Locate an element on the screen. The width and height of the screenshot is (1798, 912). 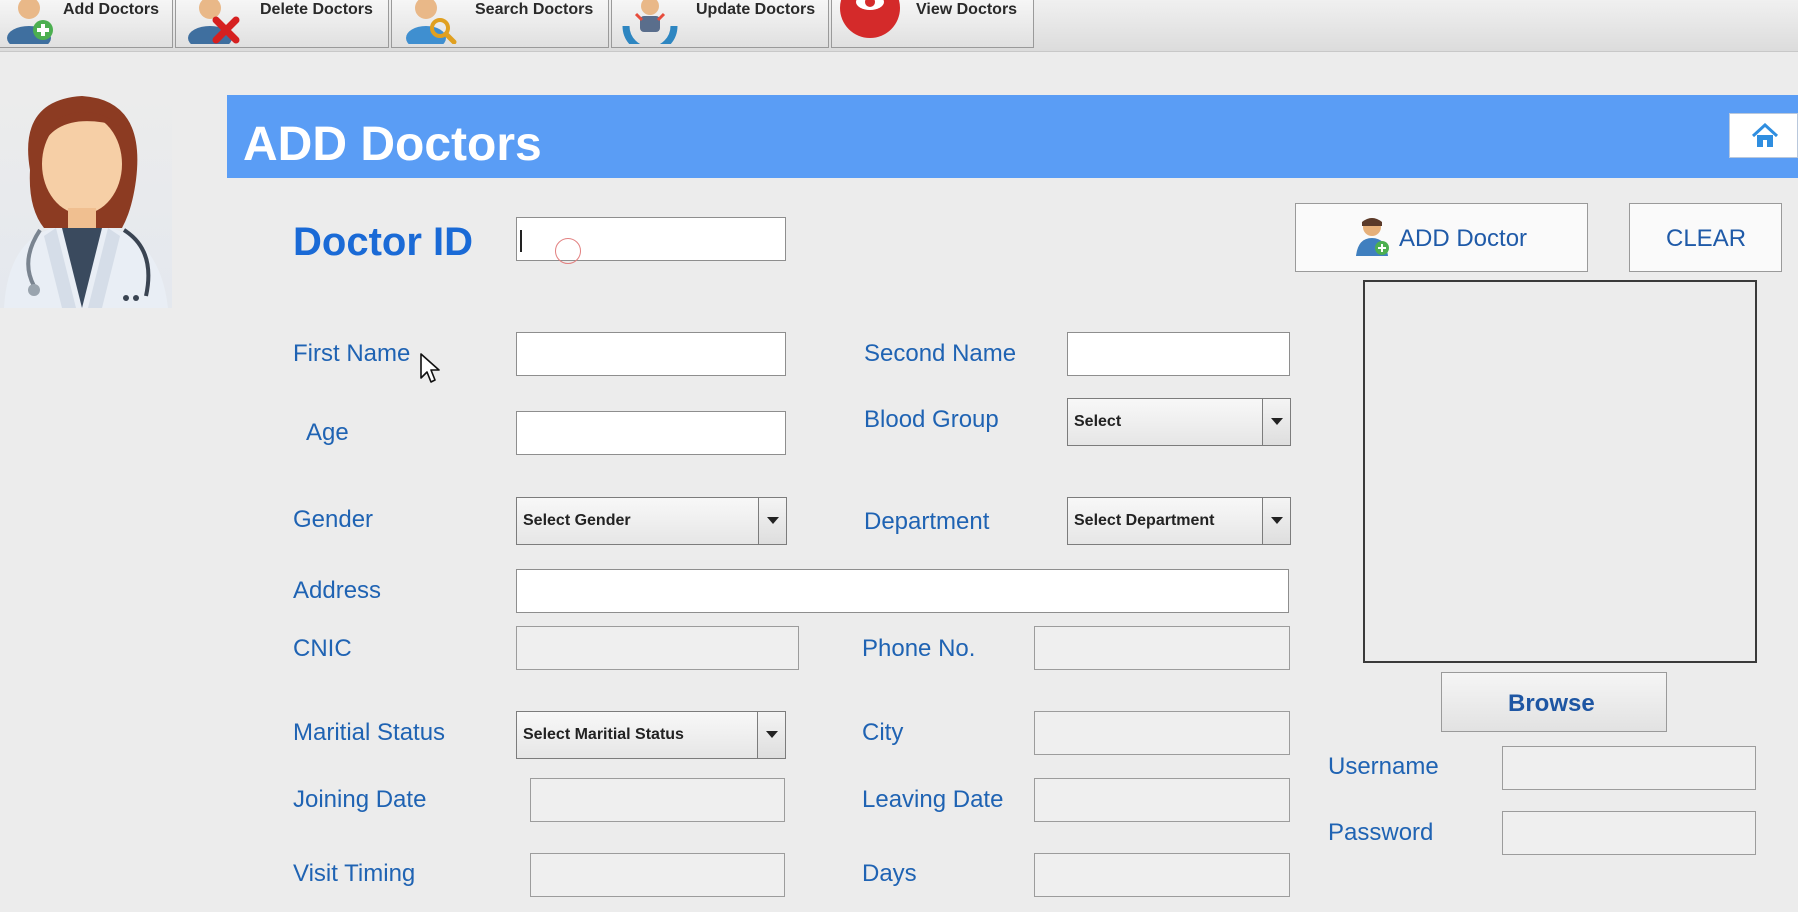
search-user-icon is located at coordinates (431, 22).